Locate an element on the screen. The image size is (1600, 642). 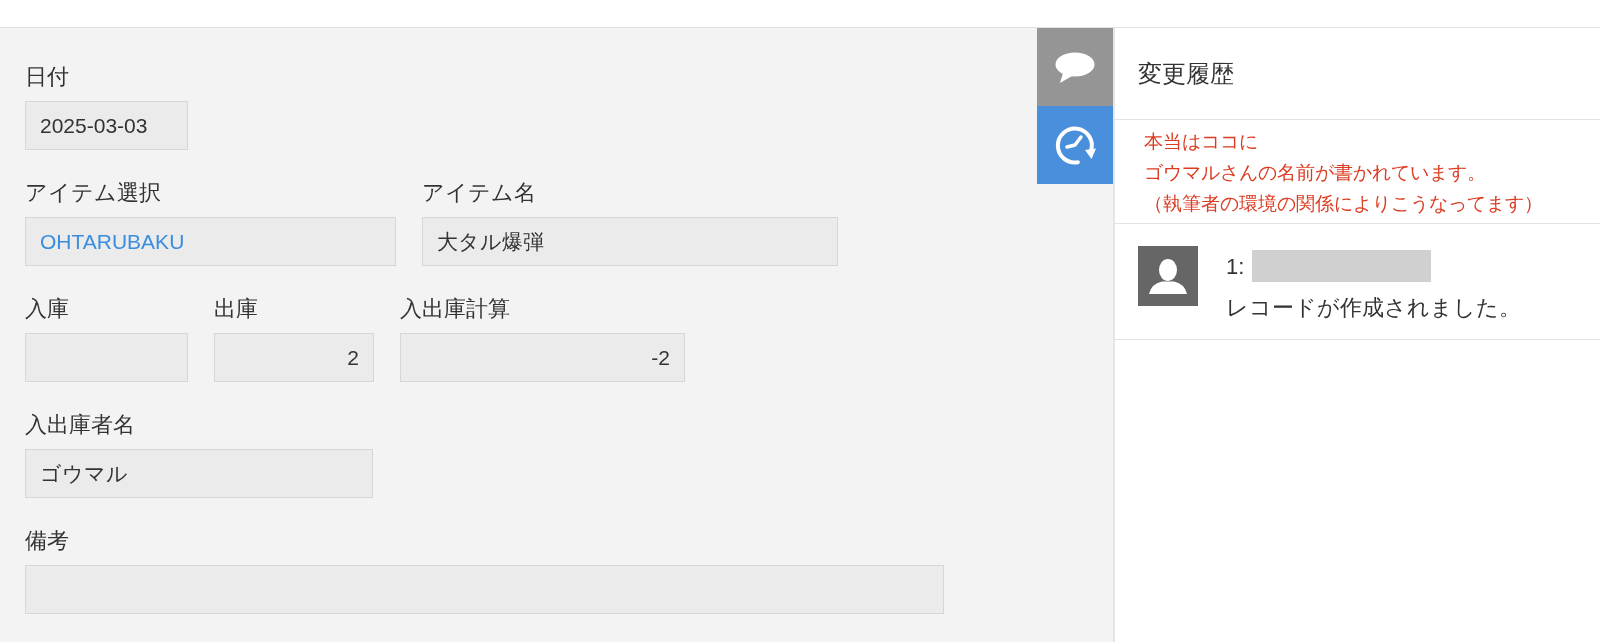
history-tab is located at coordinates (1075, 145).